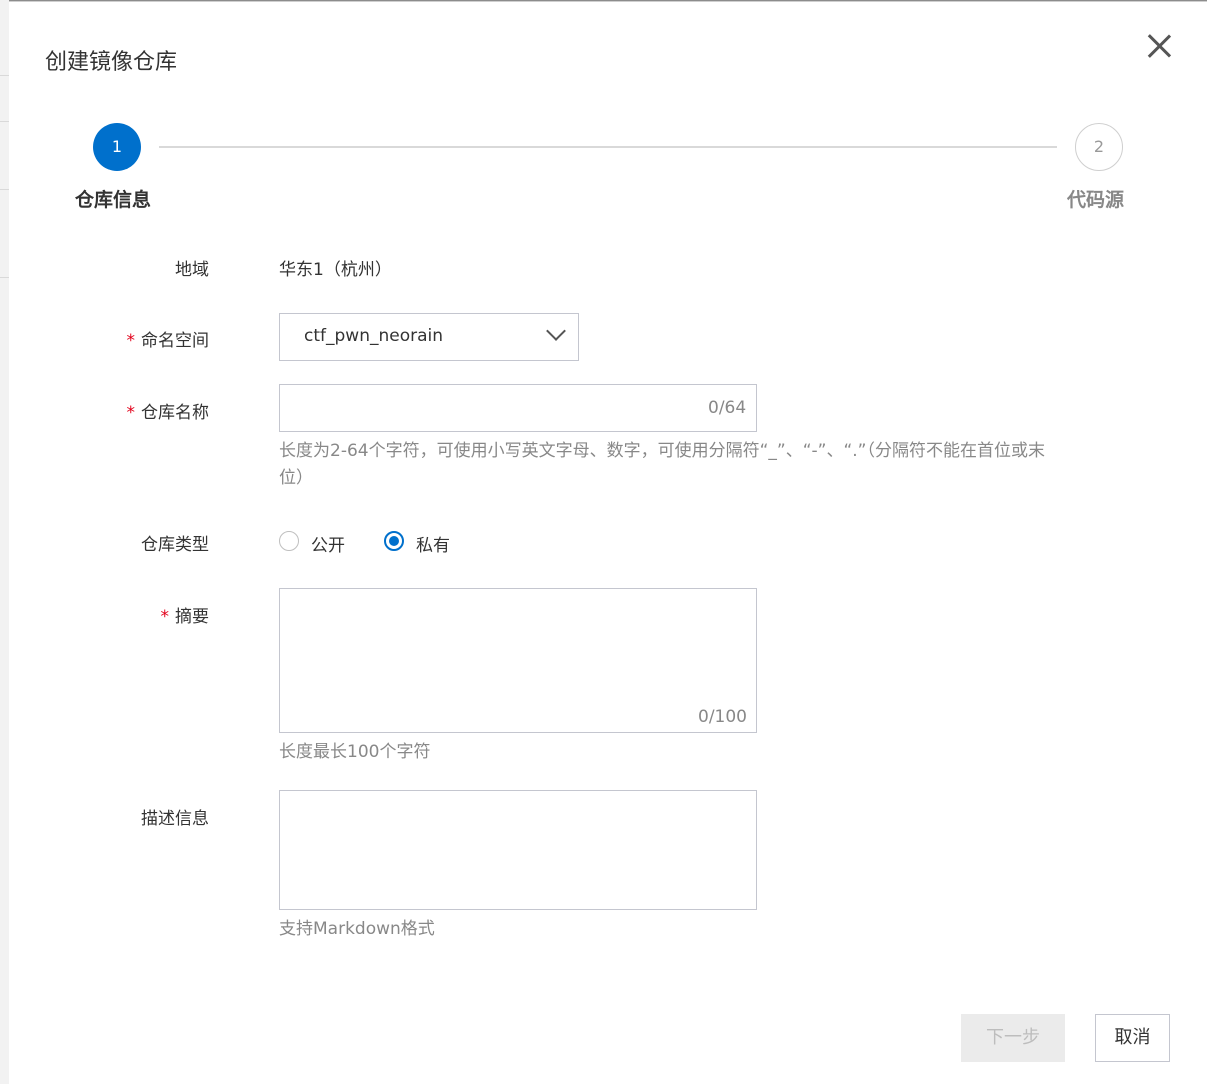 The image size is (1207, 1084). Describe the element at coordinates (117, 147) in the screenshot. I see `step-1-indicator: 1` at that location.